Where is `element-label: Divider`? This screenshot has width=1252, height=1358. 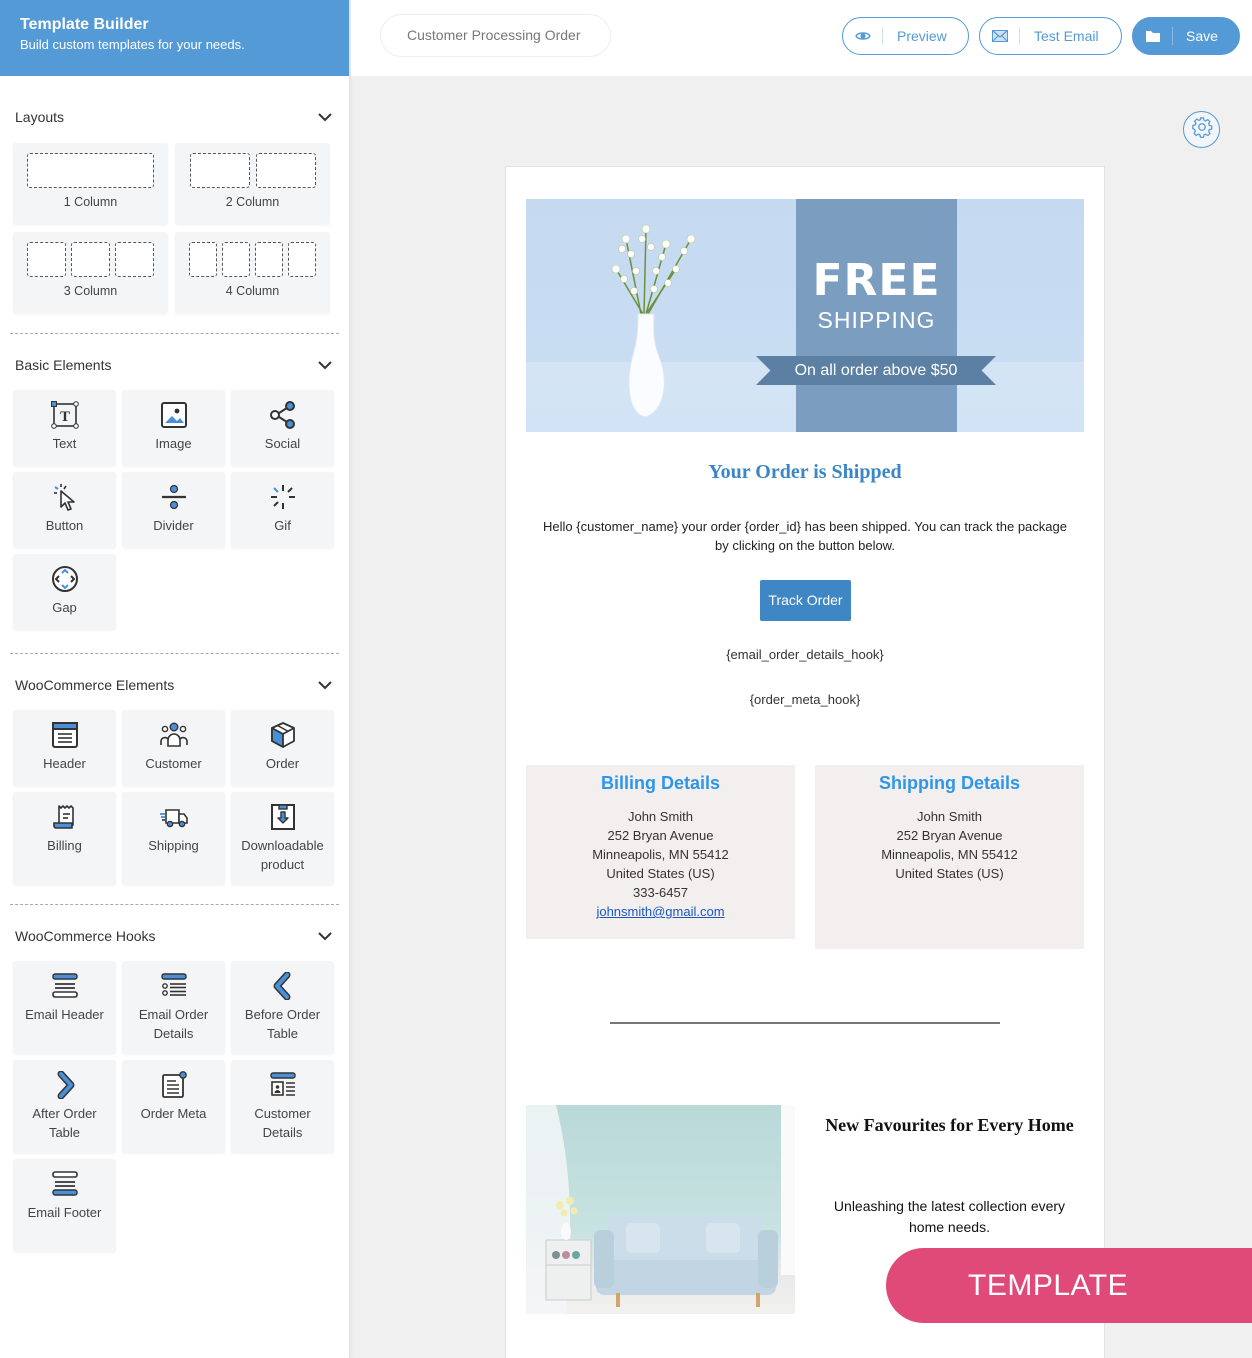 element-label: Divider is located at coordinates (173, 525).